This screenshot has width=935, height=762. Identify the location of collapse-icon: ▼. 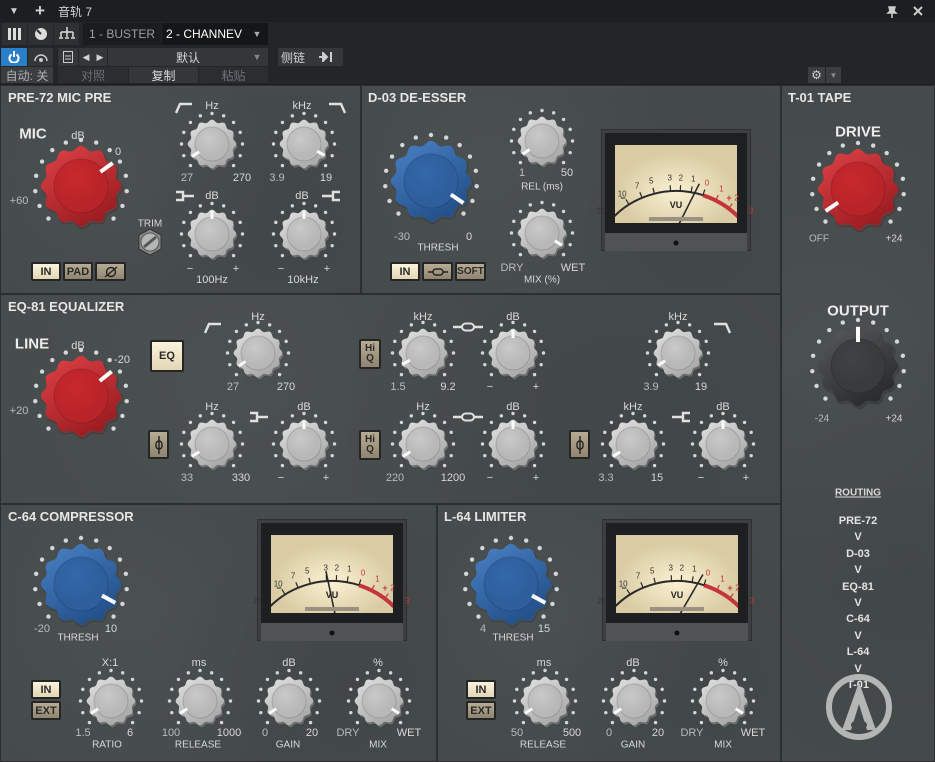
(14, 11).